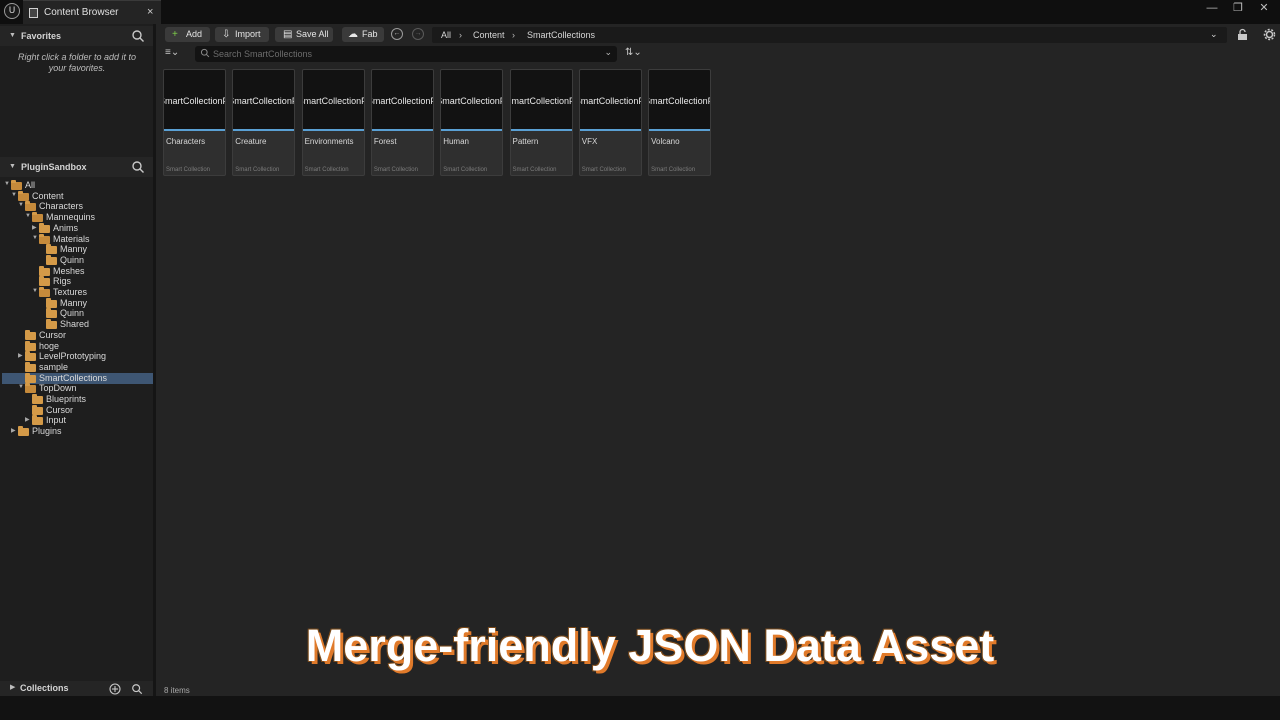  I want to click on add-button-label: Add, so click(194, 34).